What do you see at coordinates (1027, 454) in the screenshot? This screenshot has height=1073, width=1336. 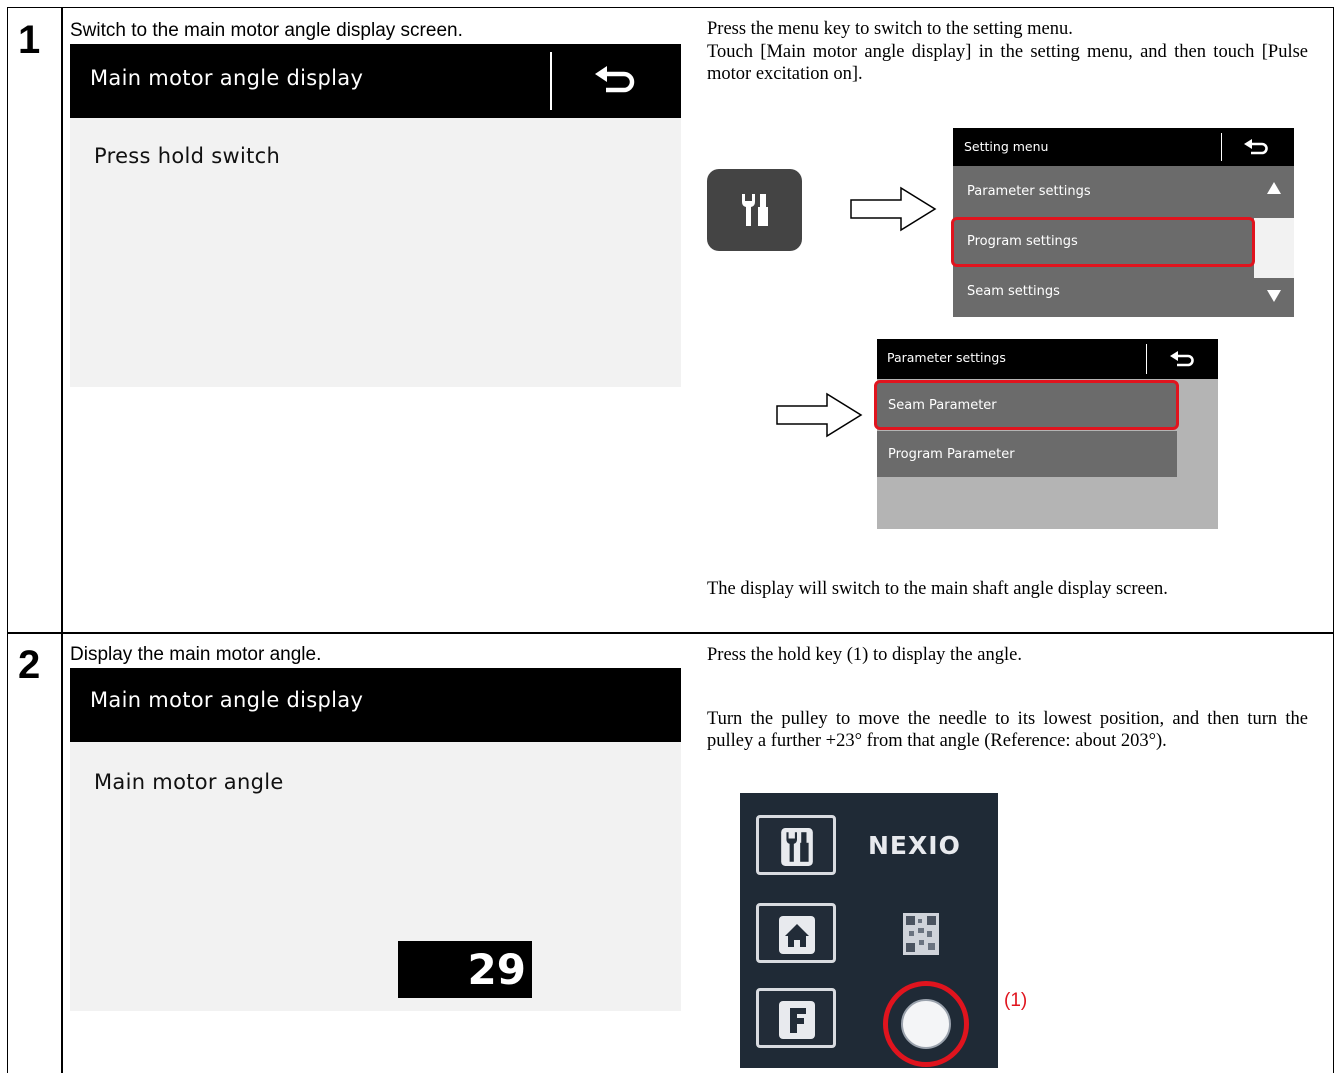 I see `menu-item-program-parameter: Program Parameter` at bounding box center [1027, 454].